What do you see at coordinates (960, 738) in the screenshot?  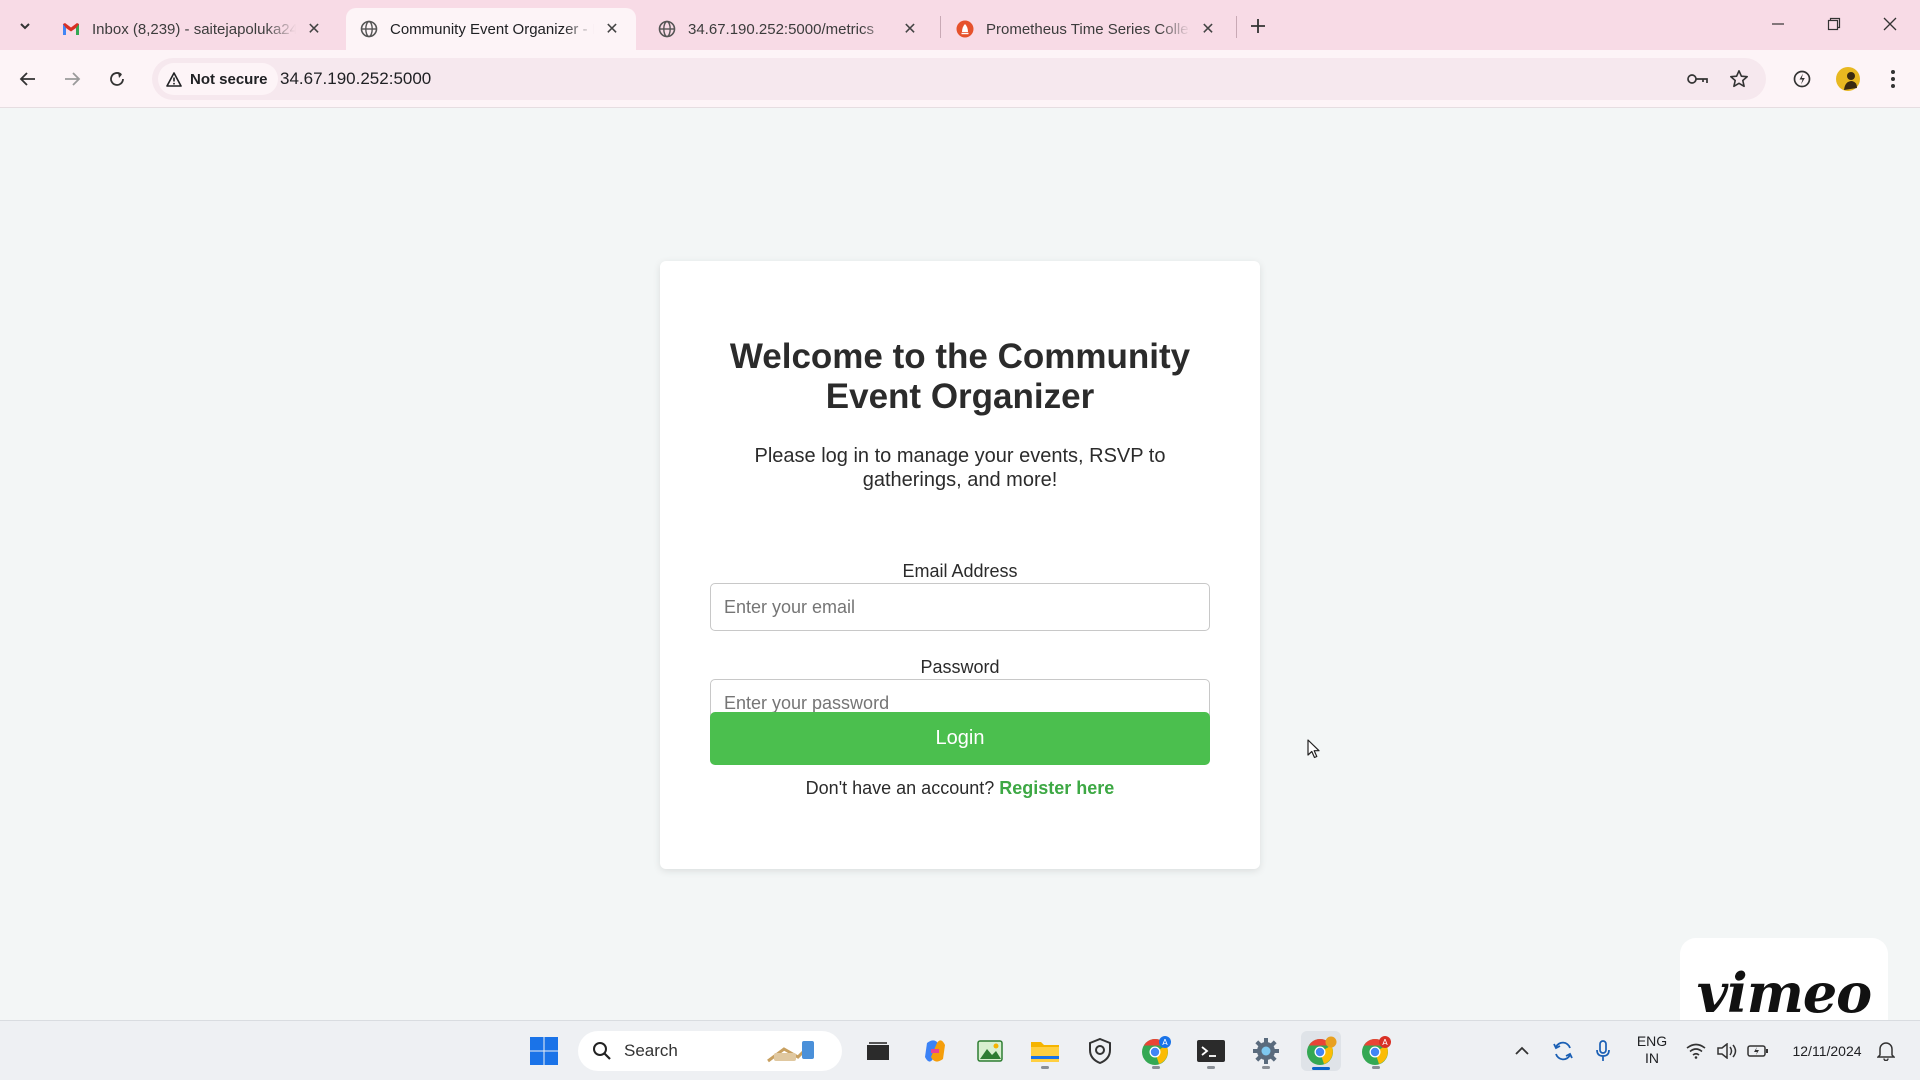 I see `login-button: Login` at bounding box center [960, 738].